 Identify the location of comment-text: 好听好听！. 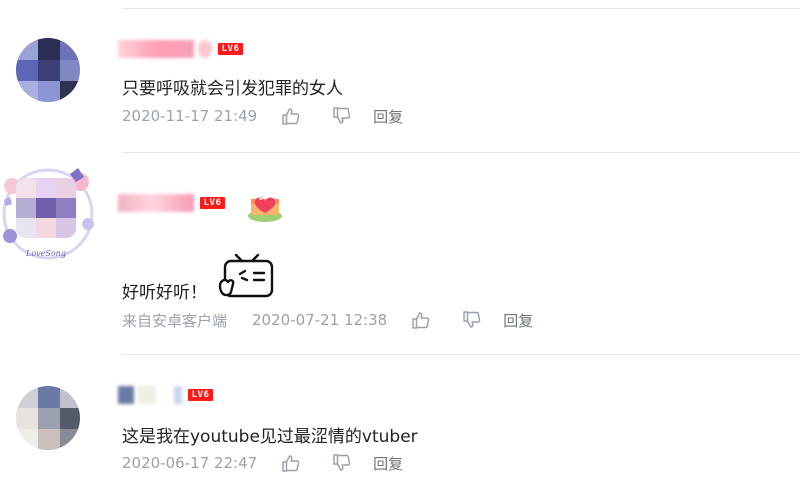
(164, 293).